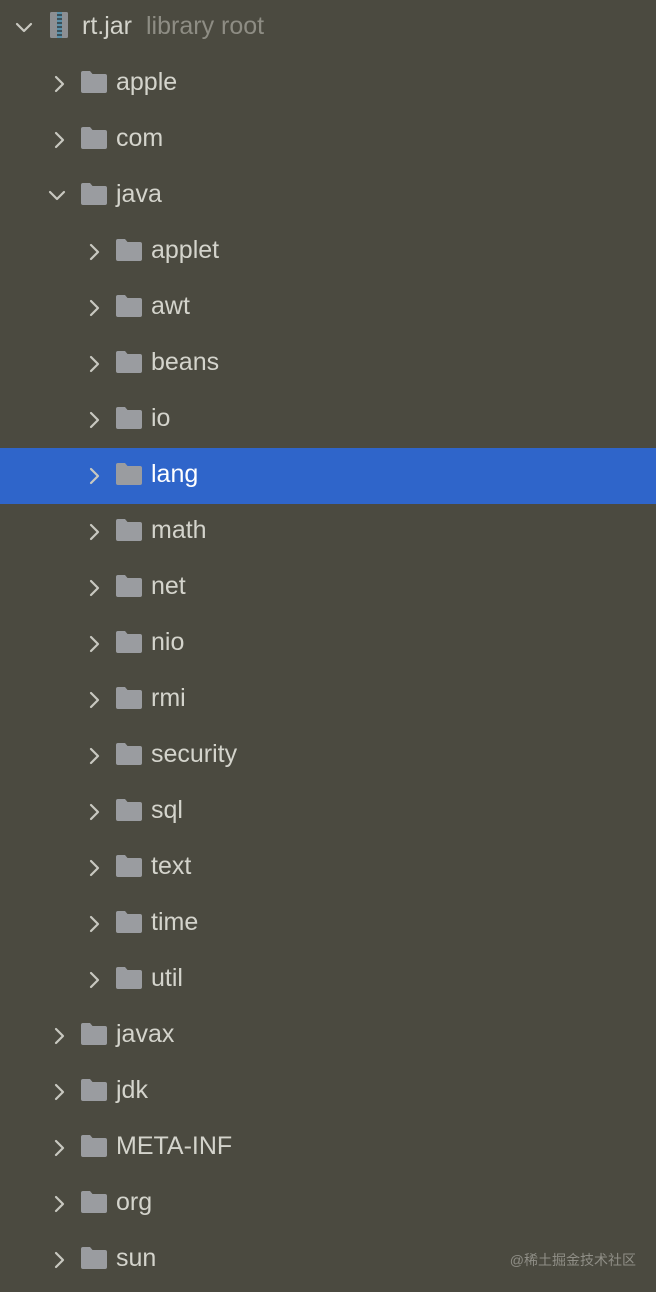 This screenshot has height=1292, width=656. Describe the element at coordinates (145, 1034) in the screenshot. I see `tree-item-label: javax` at that location.